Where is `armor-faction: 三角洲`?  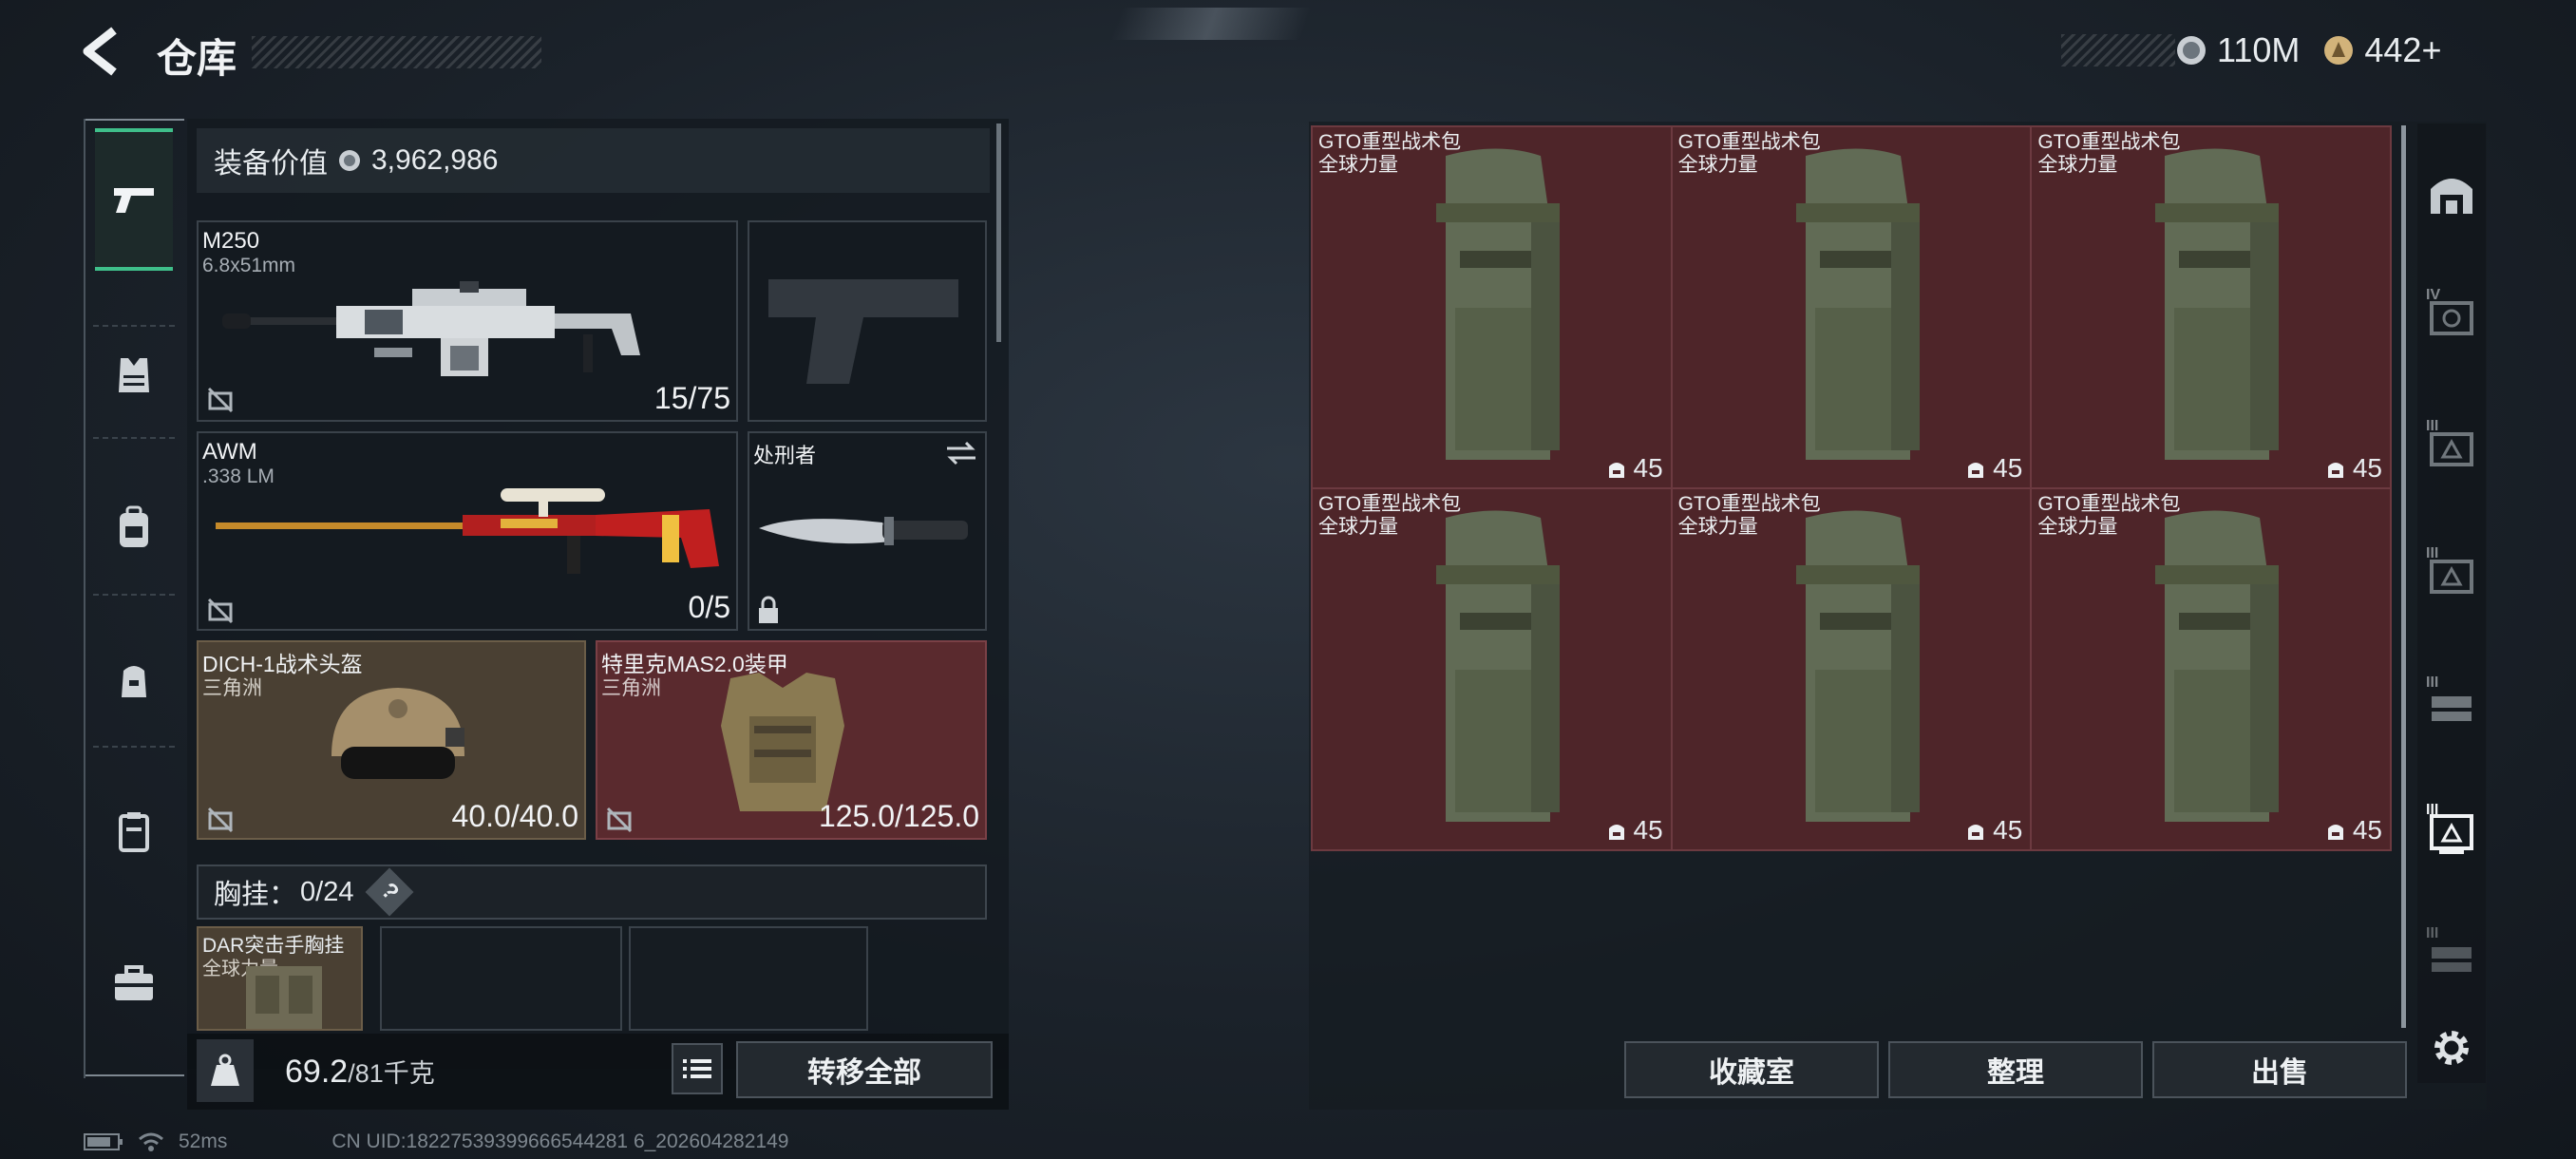
armor-faction: 三角洲 is located at coordinates (631, 688).